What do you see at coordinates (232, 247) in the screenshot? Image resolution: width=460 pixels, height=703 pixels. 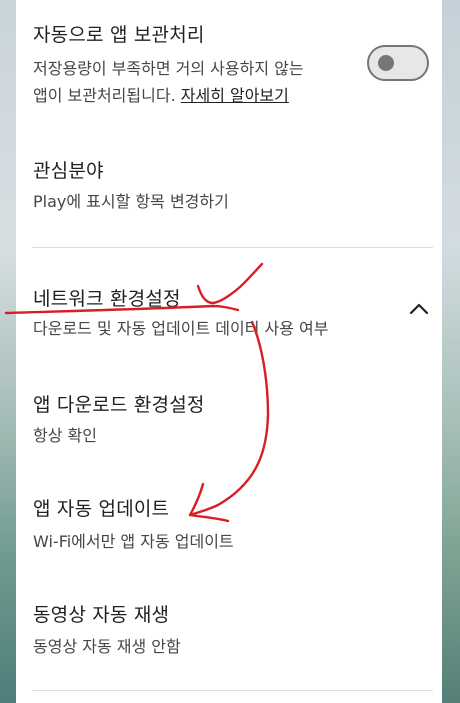 I see `section-divider` at bounding box center [232, 247].